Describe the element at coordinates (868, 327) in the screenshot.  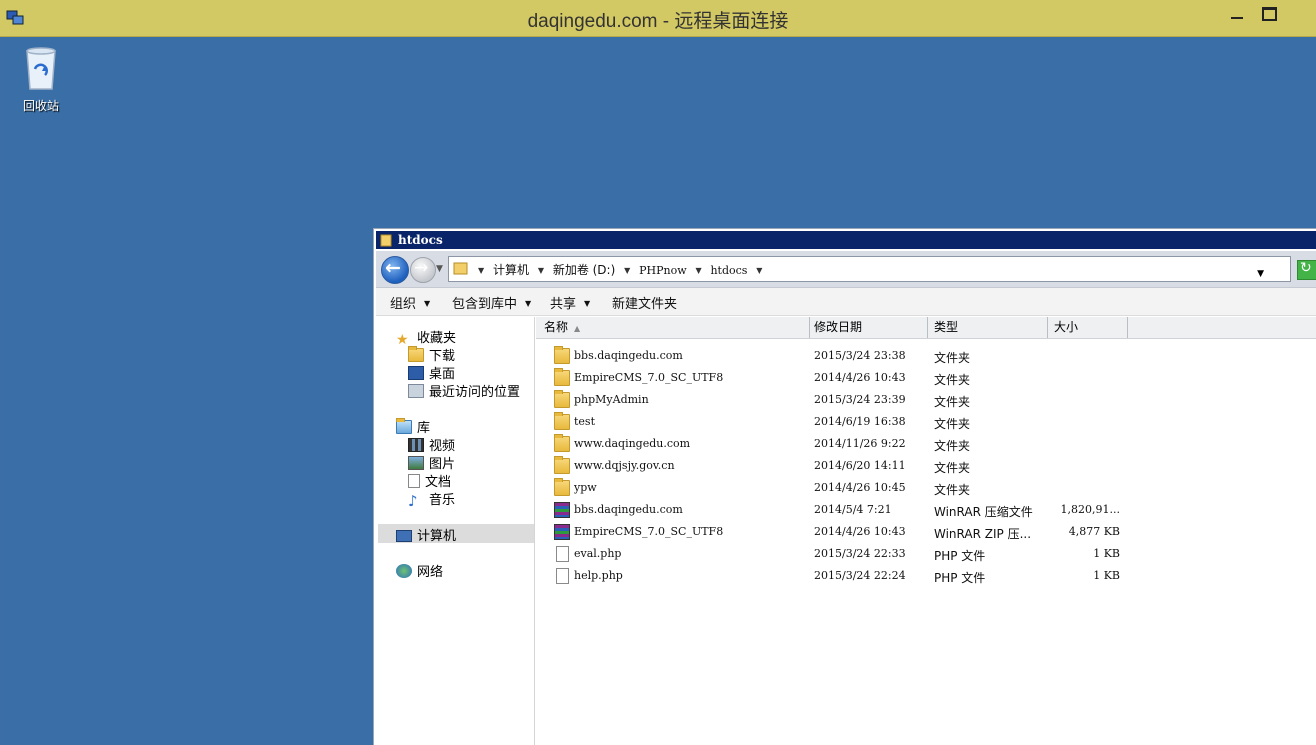
I see `column-header-date: 修改日期` at that location.